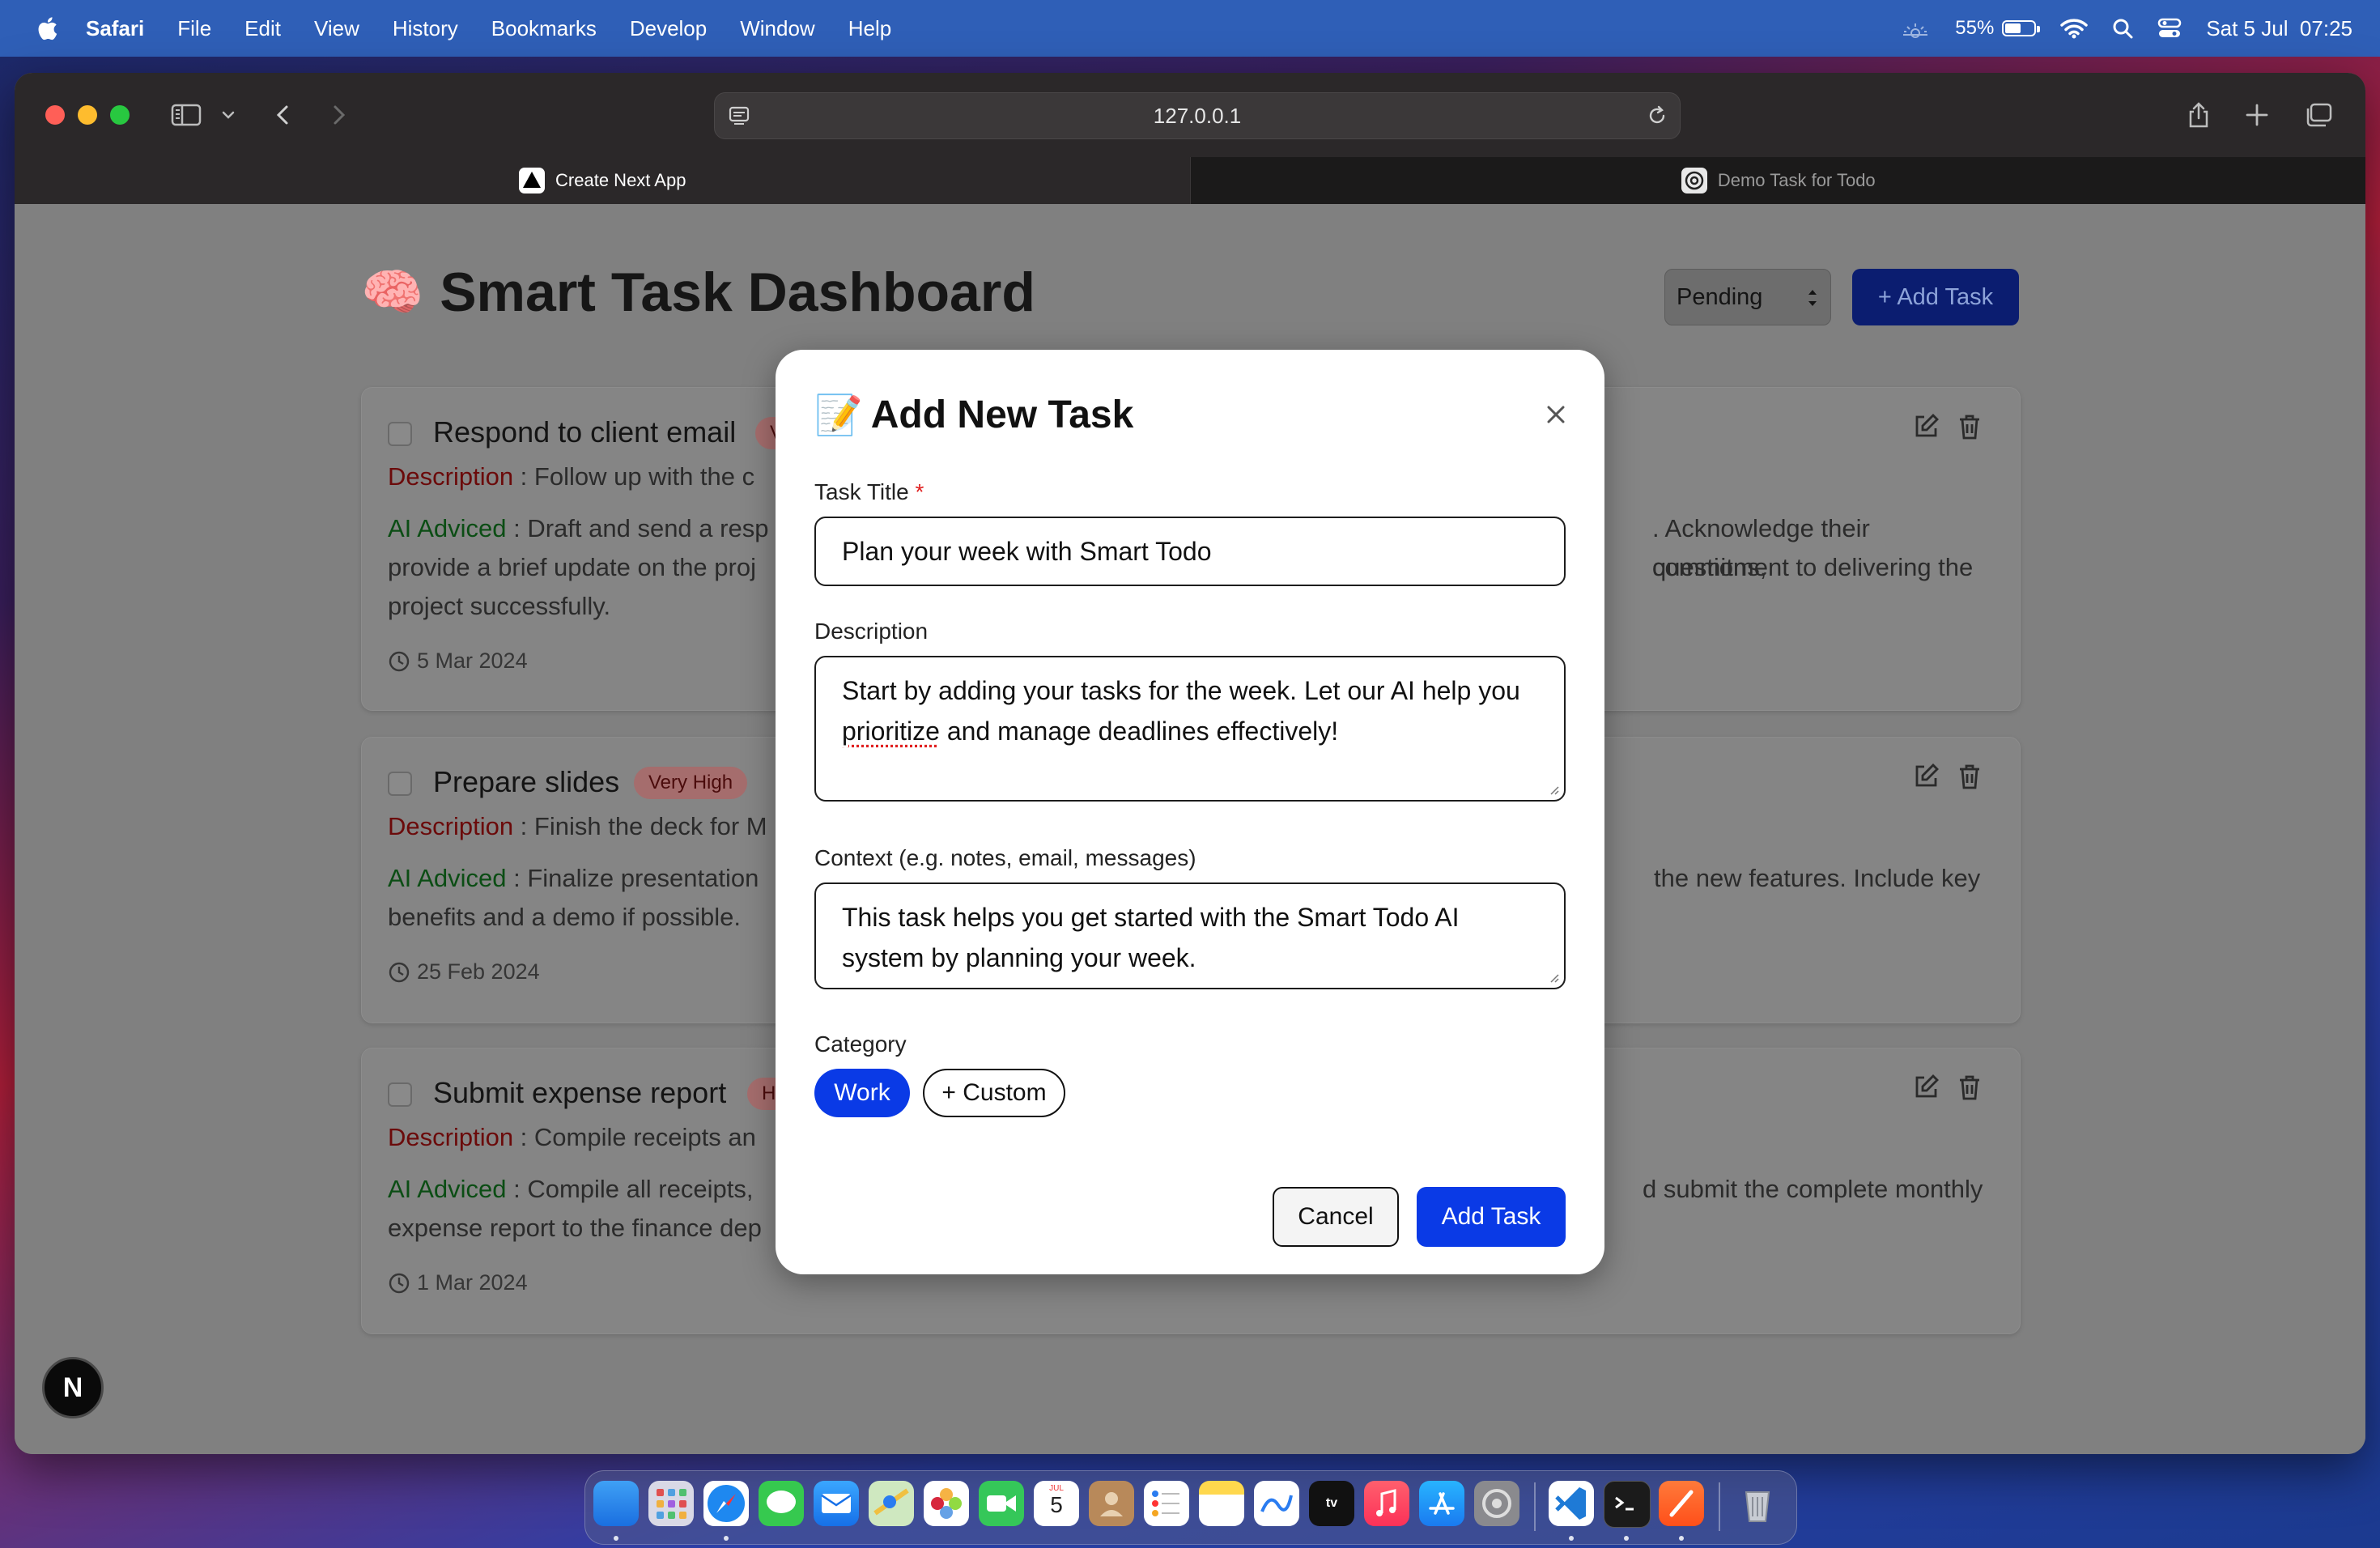 This screenshot has width=2380, height=1548. What do you see at coordinates (836, 1503) in the screenshot?
I see `mail-icon` at bounding box center [836, 1503].